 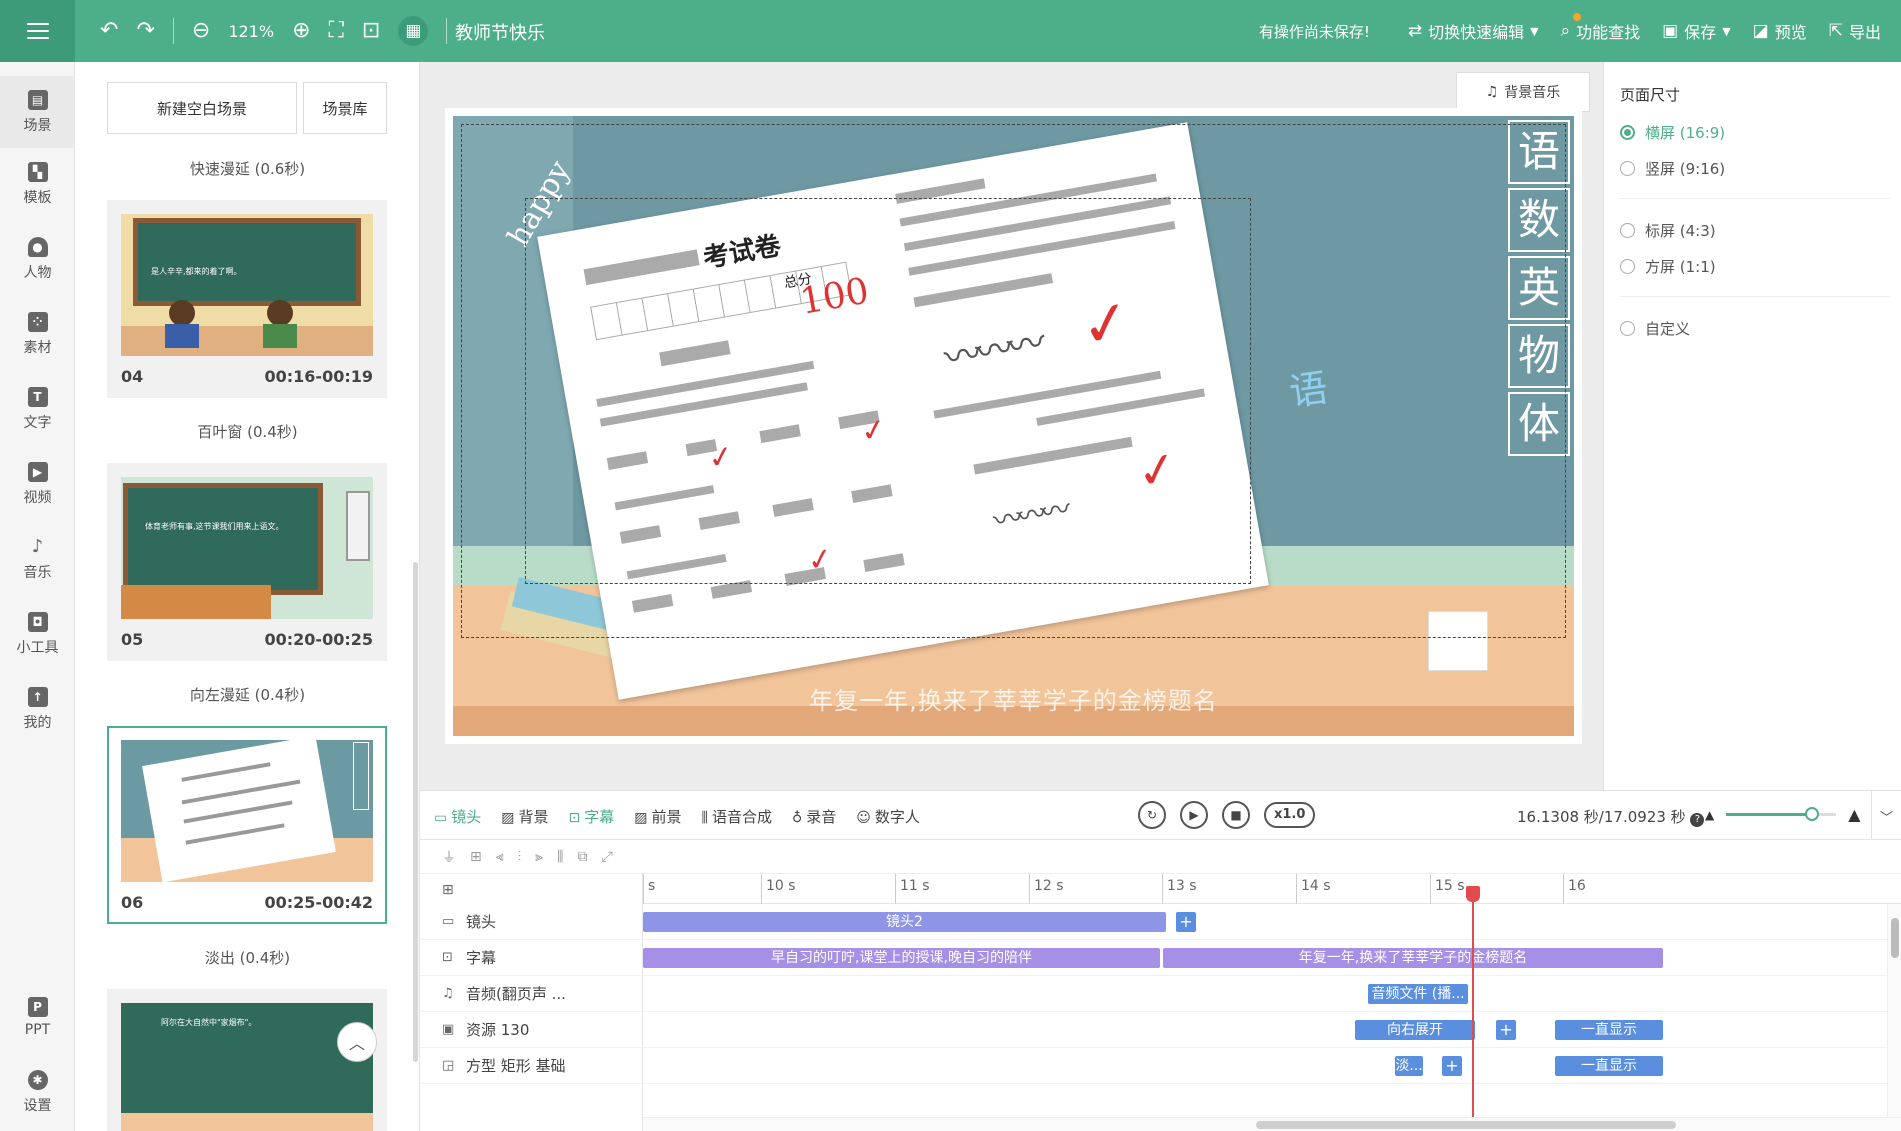 What do you see at coordinates (345, 108) in the screenshot?
I see `scene-library-button: 场景库` at bounding box center [345, 108].